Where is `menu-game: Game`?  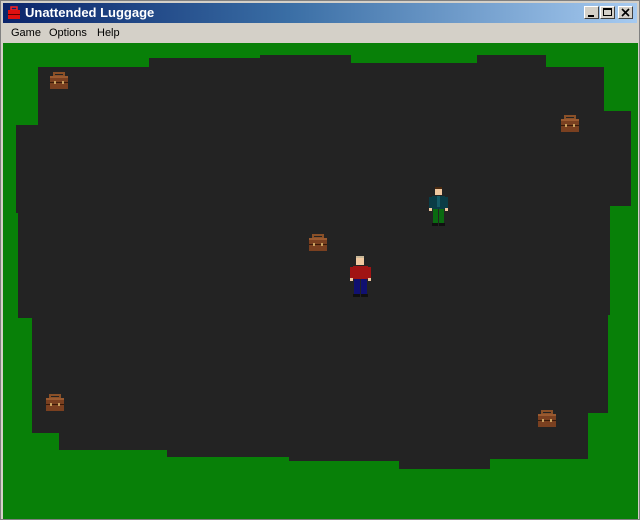 menu-game: Game is located at coordinates (26, 33).